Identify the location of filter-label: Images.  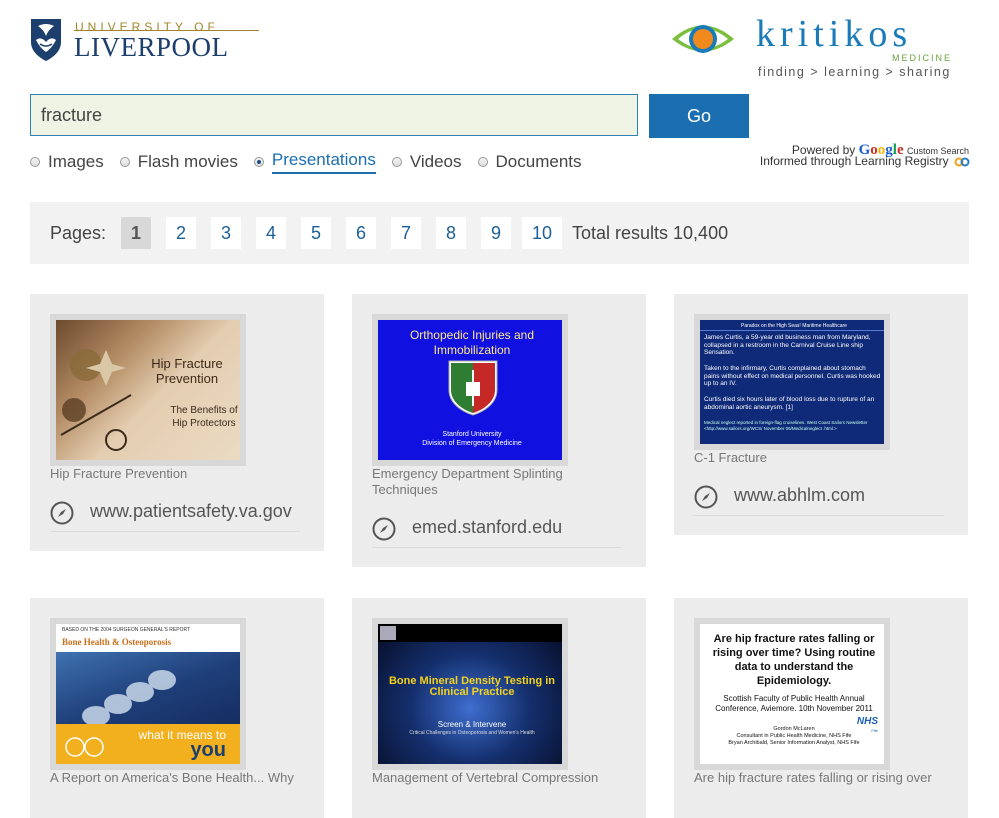
(76, 162).